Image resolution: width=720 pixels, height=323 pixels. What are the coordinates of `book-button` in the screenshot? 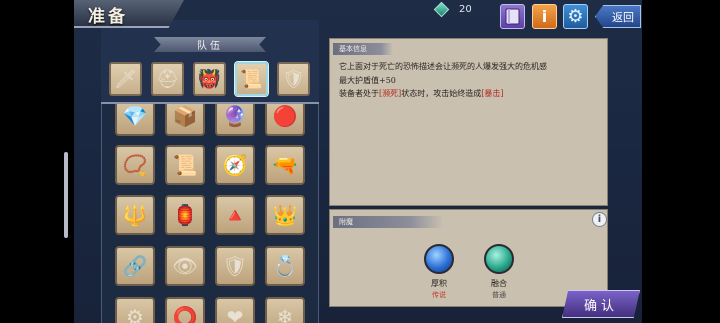 It's located at (512, 16).